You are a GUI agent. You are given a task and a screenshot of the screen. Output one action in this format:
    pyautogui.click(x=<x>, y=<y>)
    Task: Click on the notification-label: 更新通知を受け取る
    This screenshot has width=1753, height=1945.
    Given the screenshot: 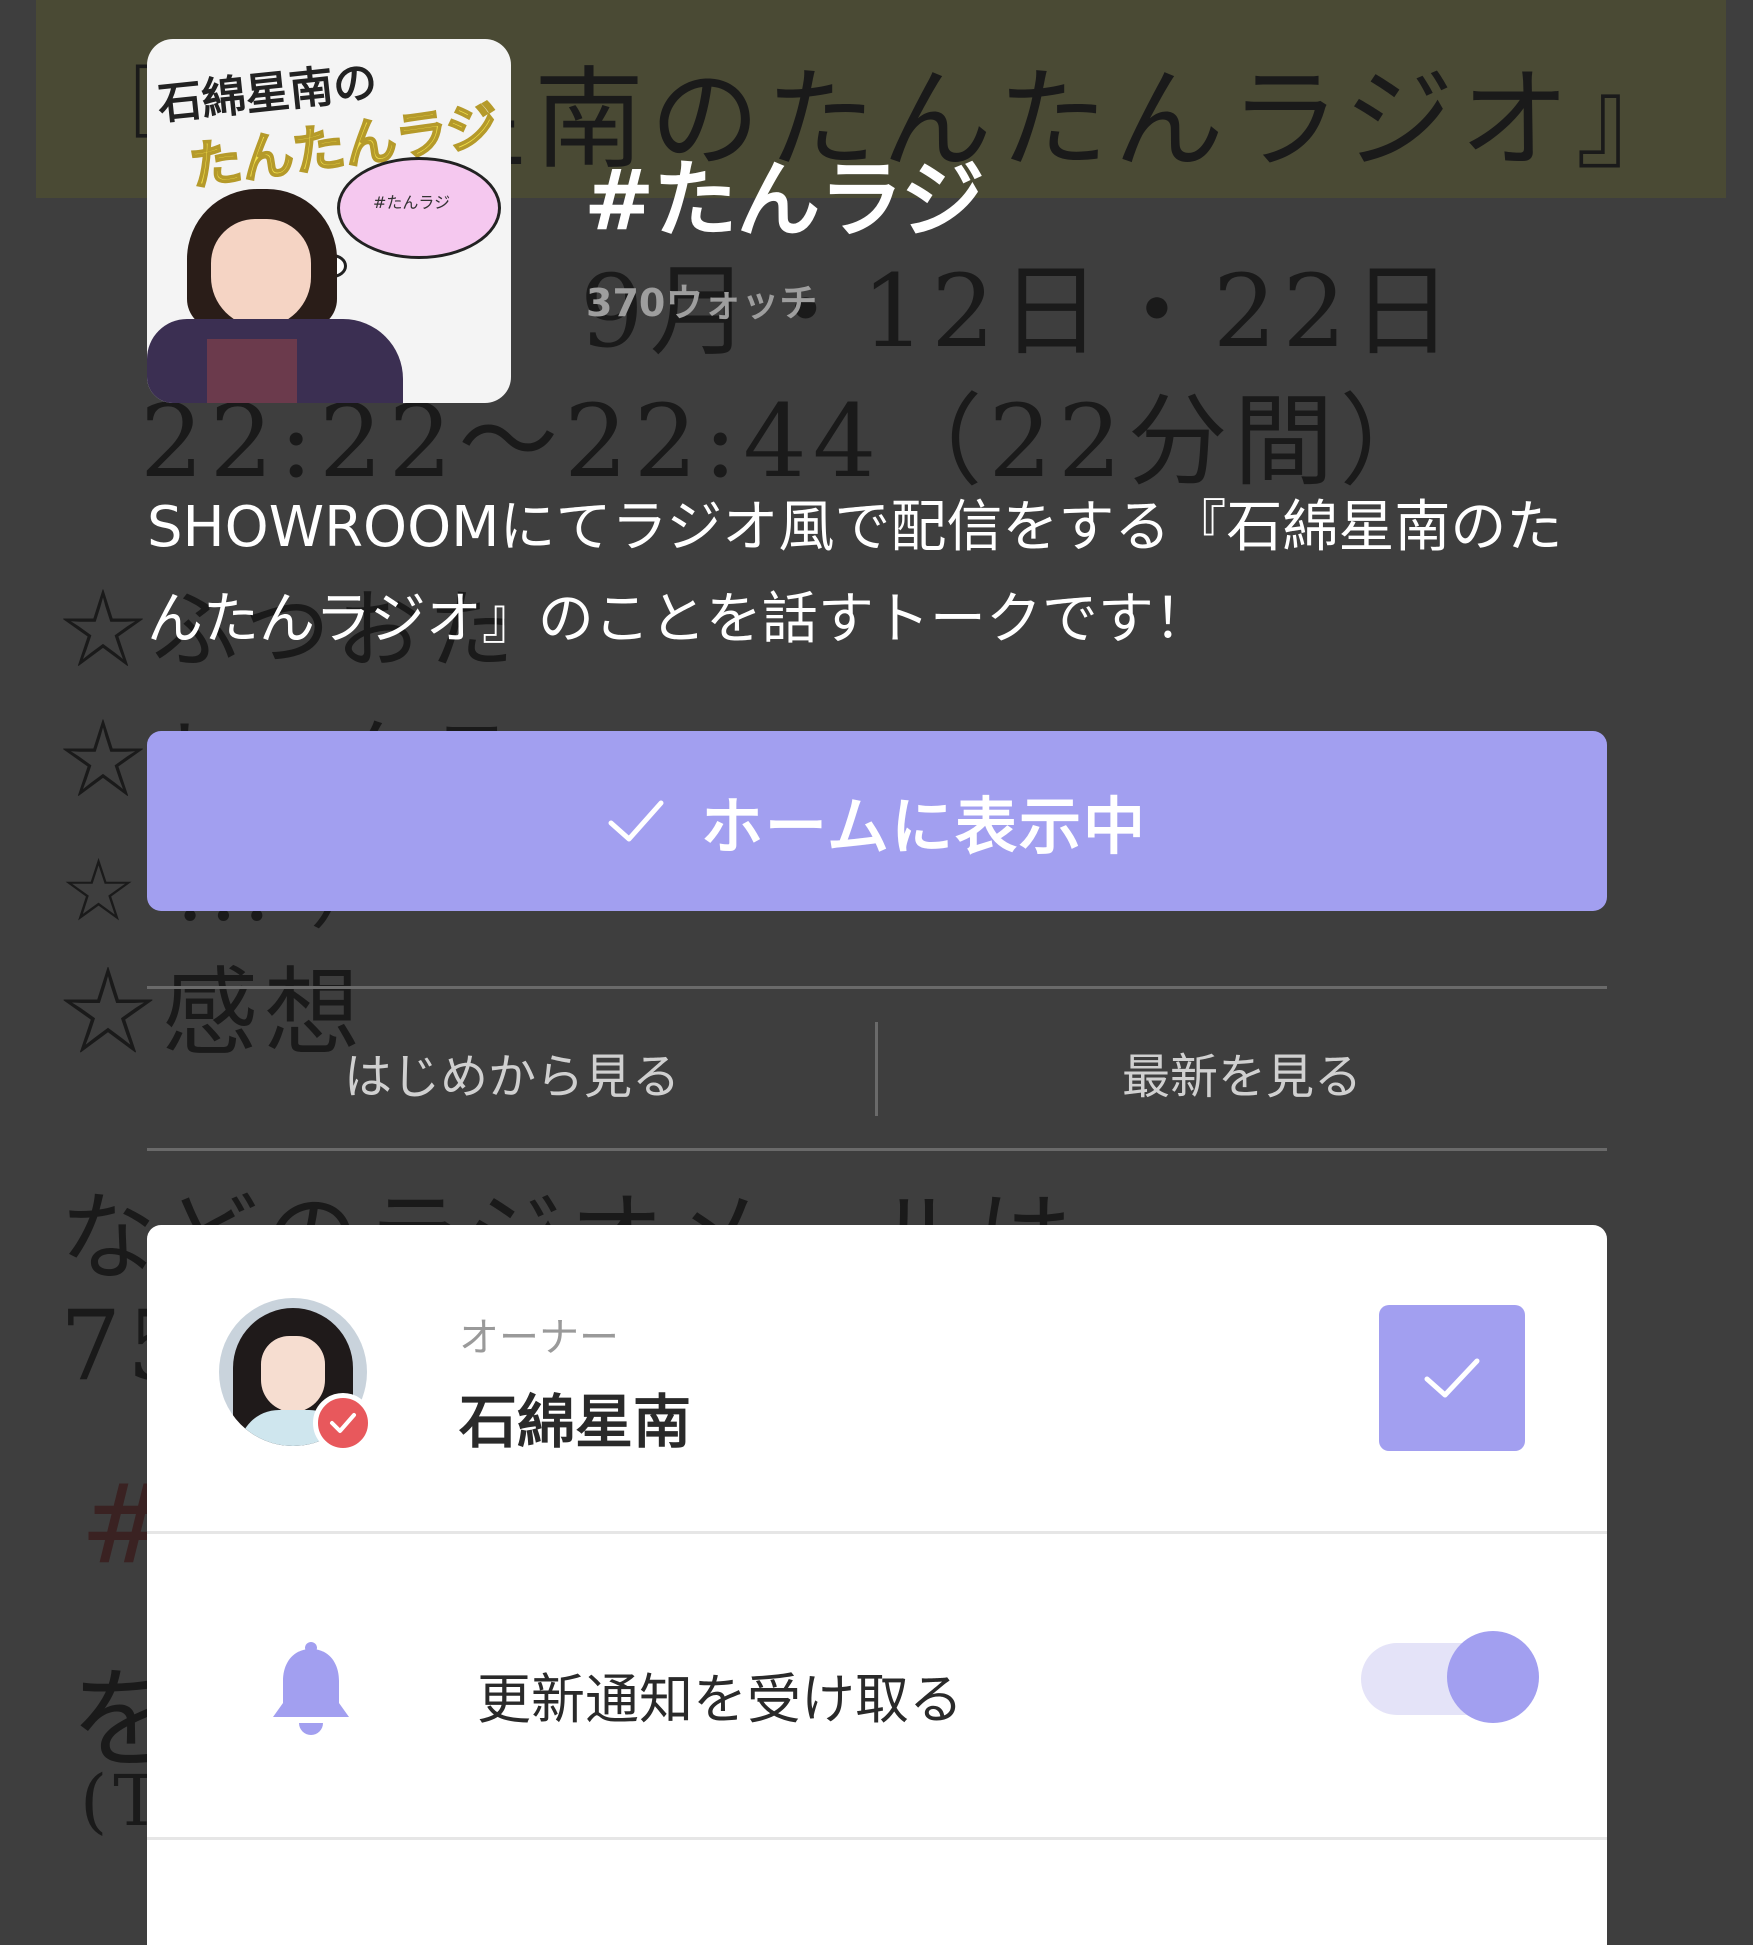 What is the action you would take?
    pyautogui.click(x=720, y=1699)
    